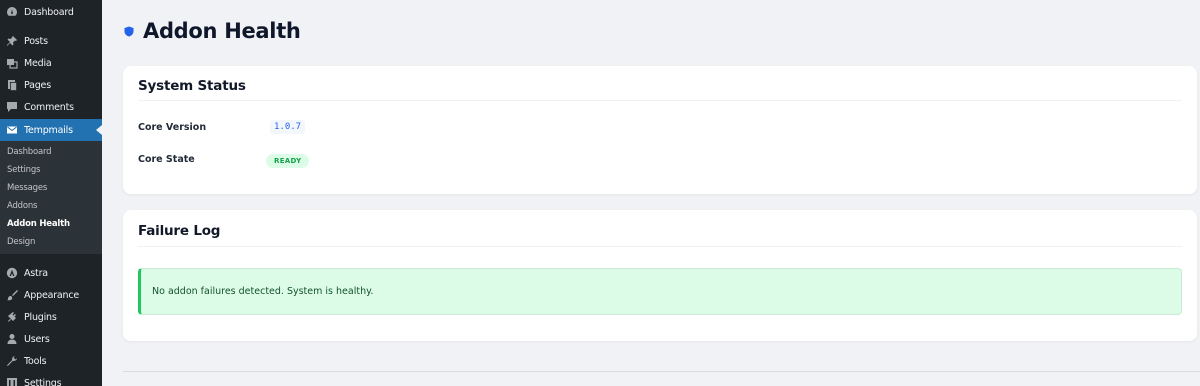 Image resolution: width=1200 pixels, height=386 pixels. Describe the element at coordinates (179, 231) in the screenshot. I see `failure-log-title: Failure Log` at that location.